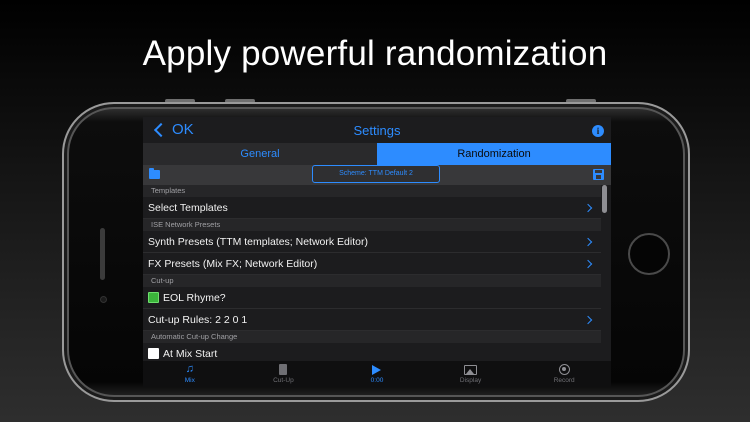  Describe the element at coordinates (154, 173) in the screenshot. I see `folder-icon` at that location.